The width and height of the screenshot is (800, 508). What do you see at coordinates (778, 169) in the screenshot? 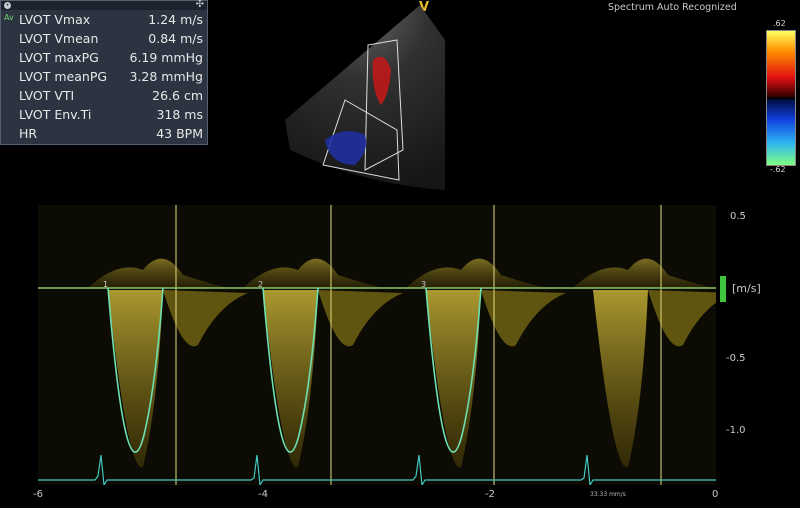
I see `color-bar-bottom-label: -.62` at bounding box center [778, 169].